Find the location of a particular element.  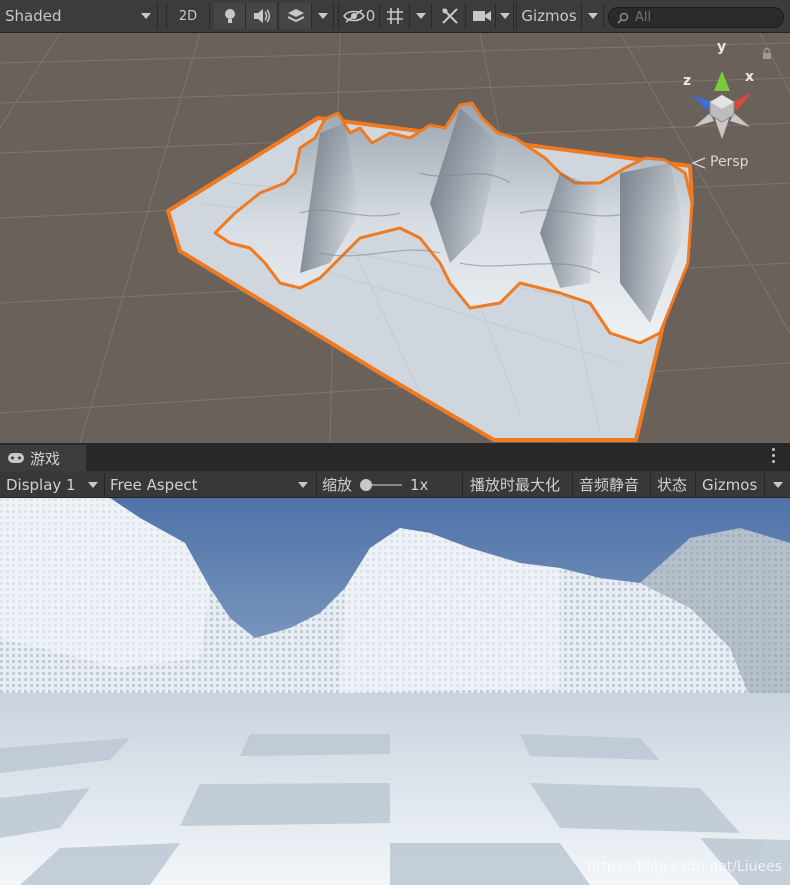

tools-toggle is located at coordinates (450, 16).